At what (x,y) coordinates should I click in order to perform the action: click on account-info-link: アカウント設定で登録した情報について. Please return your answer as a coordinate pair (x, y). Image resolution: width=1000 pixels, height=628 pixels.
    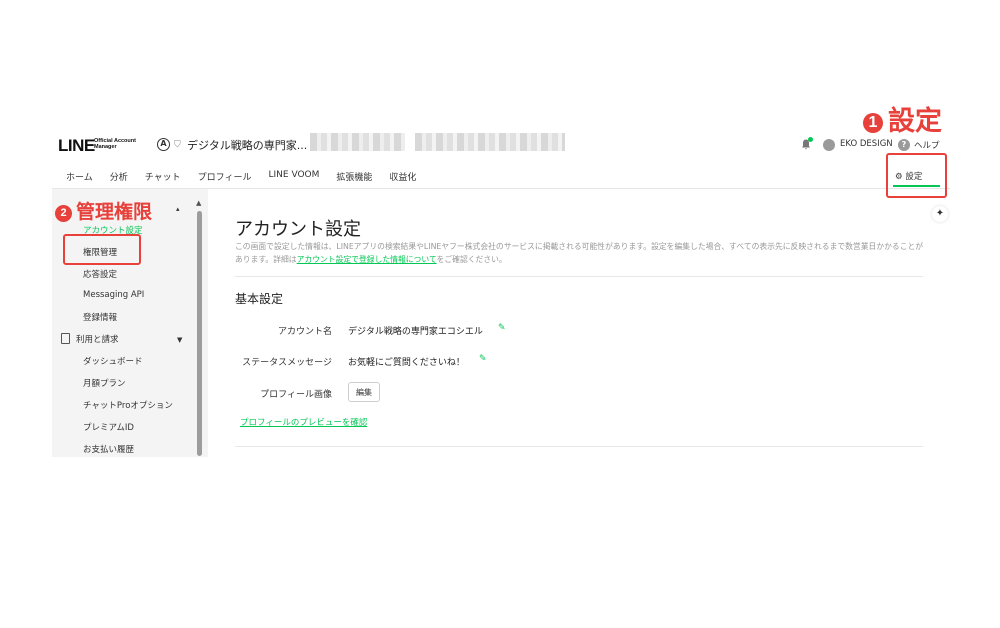
    Looking at the image, I should click on (367, 259).